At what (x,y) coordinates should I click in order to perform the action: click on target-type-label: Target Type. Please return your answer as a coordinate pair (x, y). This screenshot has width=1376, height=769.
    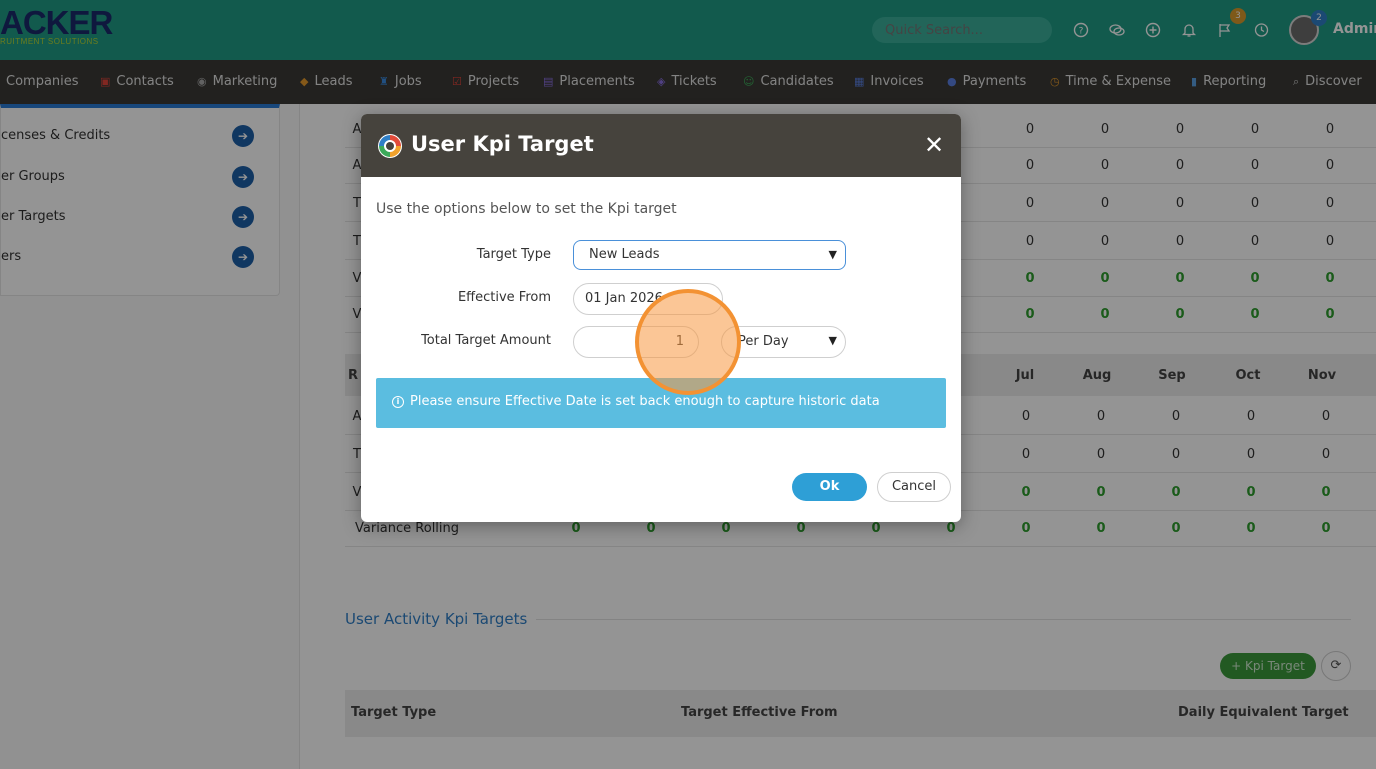
    Looking at the image, I should click on (513, 254).